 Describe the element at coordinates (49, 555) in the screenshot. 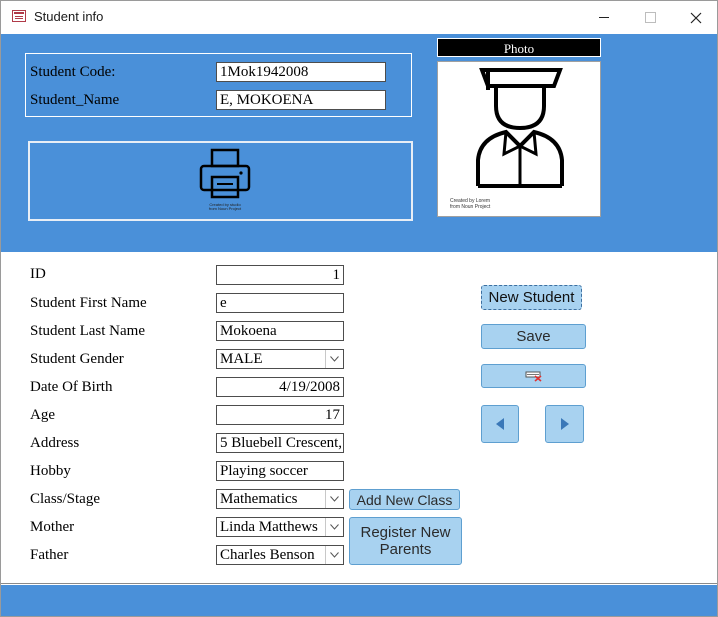

I see `father-label: Father` at that location.